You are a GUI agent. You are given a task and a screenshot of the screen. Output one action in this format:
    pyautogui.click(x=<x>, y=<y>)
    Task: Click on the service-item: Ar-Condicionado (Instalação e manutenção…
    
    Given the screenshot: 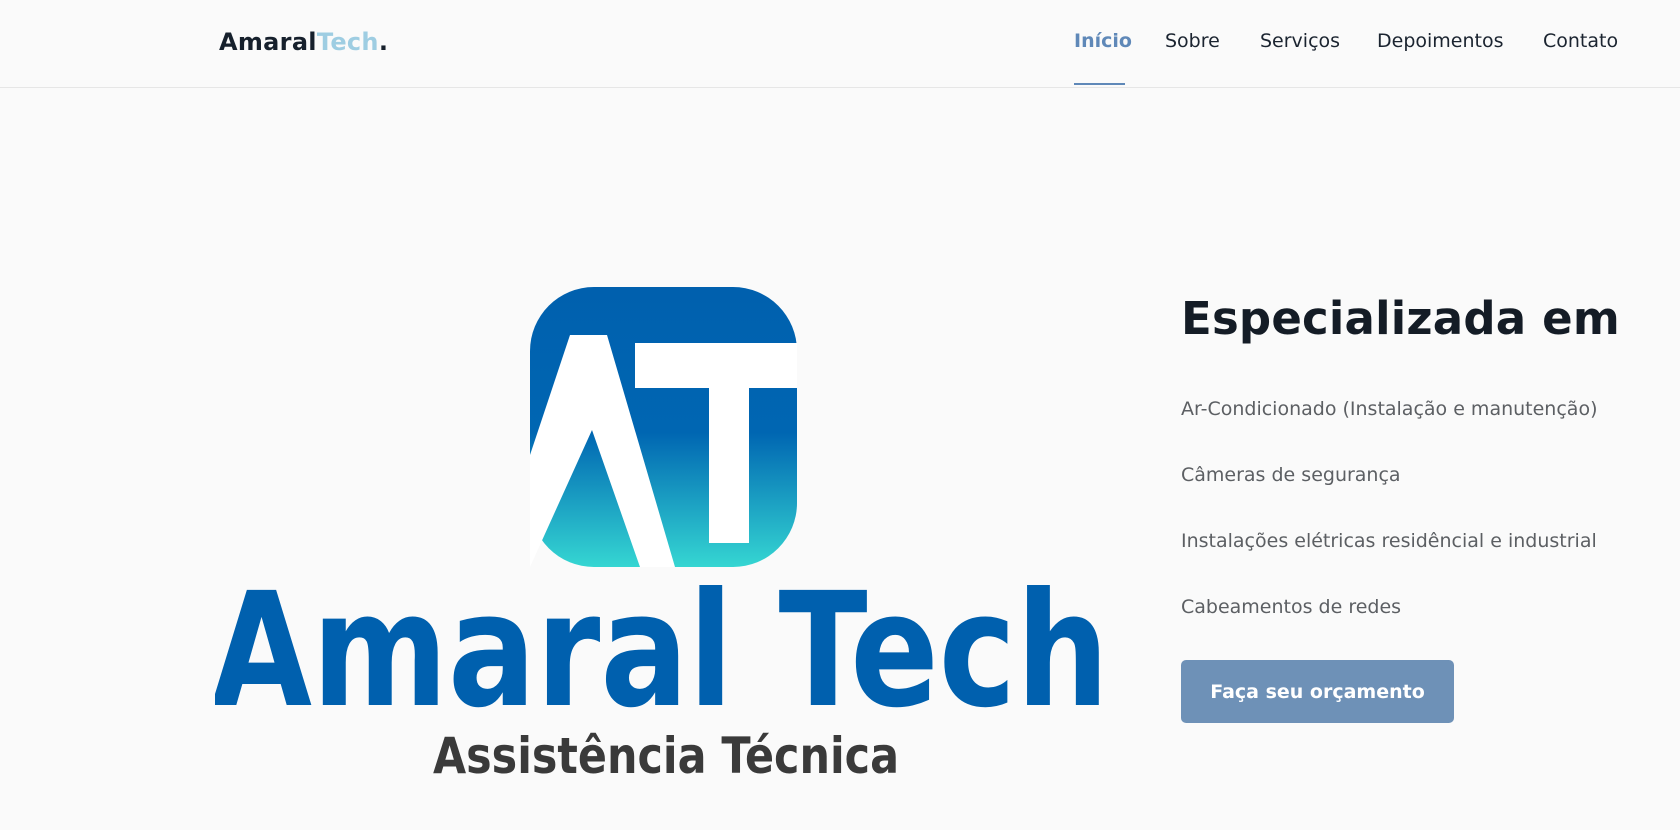 What is the action you would take?
    pyautogui.click(x=1389, y=409)
    